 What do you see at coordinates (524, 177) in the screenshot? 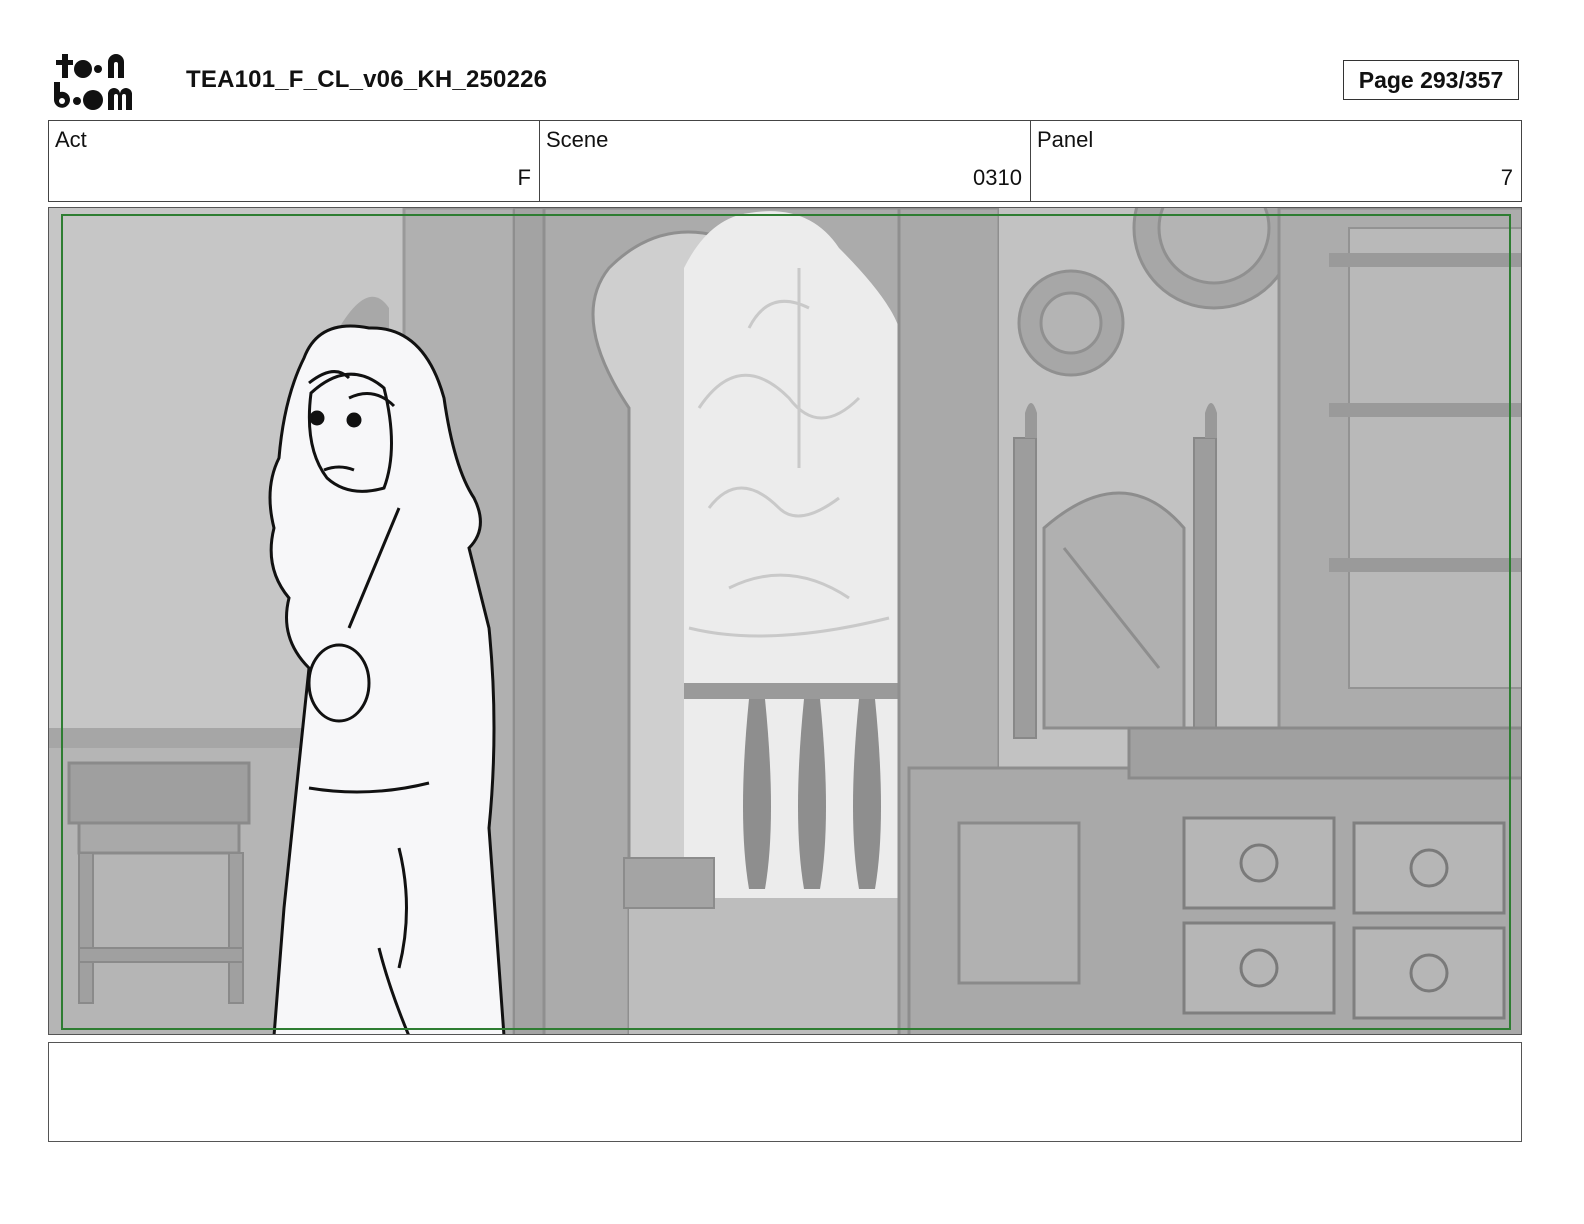
I see `act-value: F` at bounding box center [524, 177].